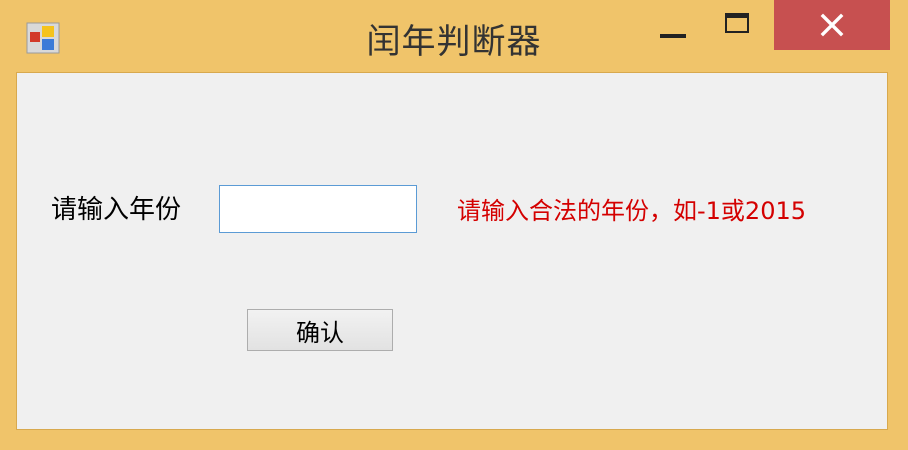 This screenshot has width=908, height=450. I want to click on maximize-icon, so click(737, 23).